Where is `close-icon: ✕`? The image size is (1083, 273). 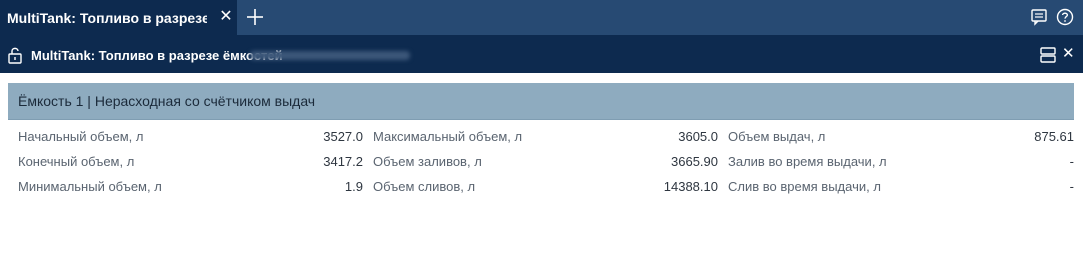
close-icon: ✕ is located at coordinates (1069, 54).